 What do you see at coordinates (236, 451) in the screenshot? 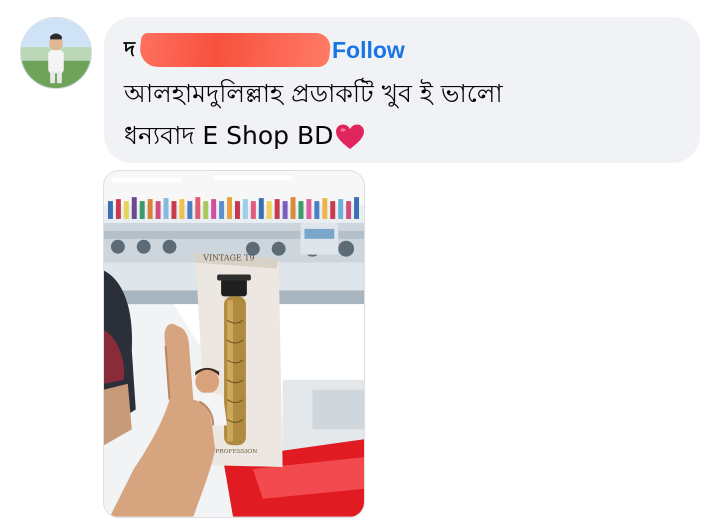
I see `box-subtitle-text: PROFESSION` at bounding box center [236, 451].